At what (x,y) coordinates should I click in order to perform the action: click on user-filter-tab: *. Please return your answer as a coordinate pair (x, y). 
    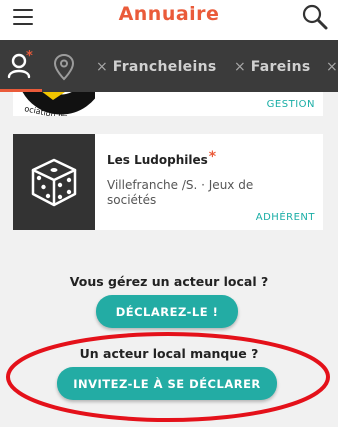
    Looking at the image, I should click on (21, 66).